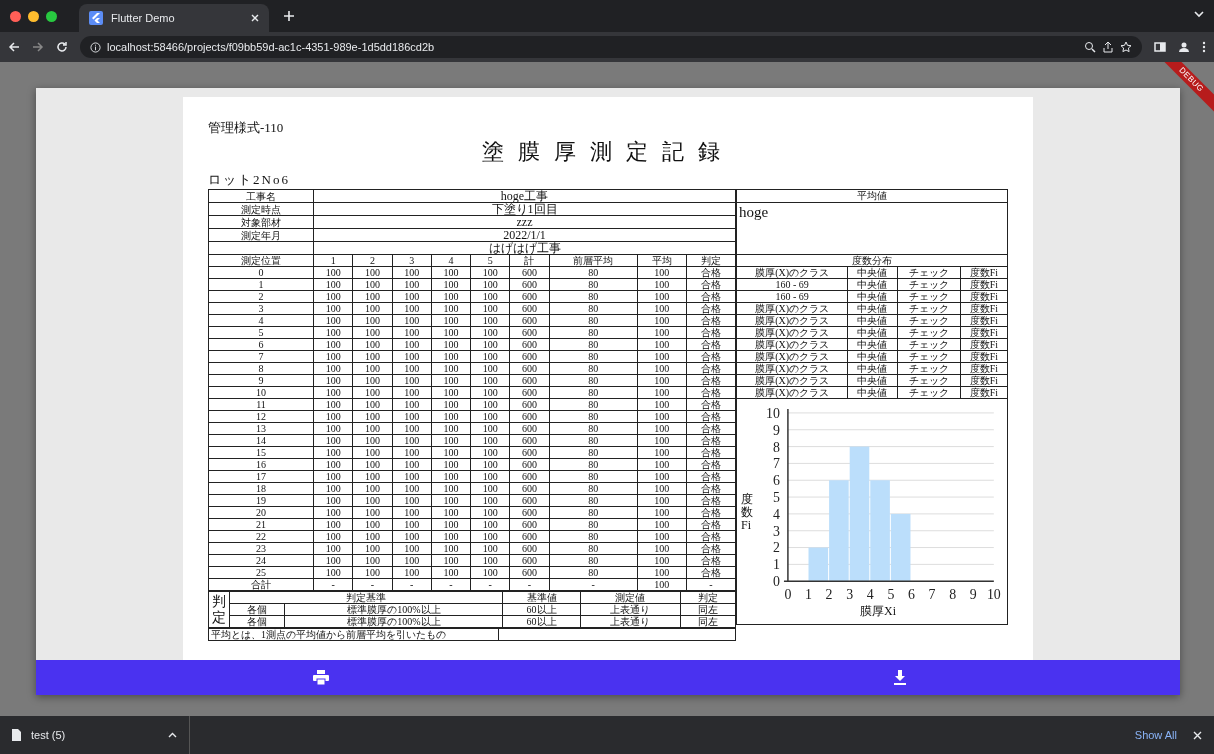 The height and width of the screenshot is (754, 1214). What do you see at coordinates (1184, 47) in the screenshot?
I see `profile-icon` at bounding box center [1184, 47].